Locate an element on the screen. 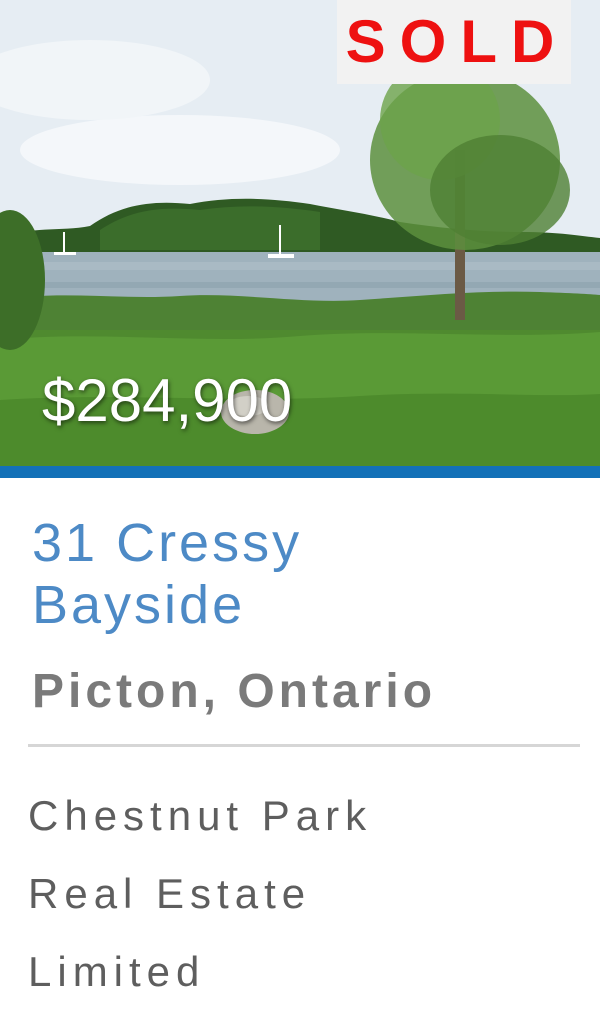  brokerage-line-1: Chestnut Park is located at coordinates (200, 815).